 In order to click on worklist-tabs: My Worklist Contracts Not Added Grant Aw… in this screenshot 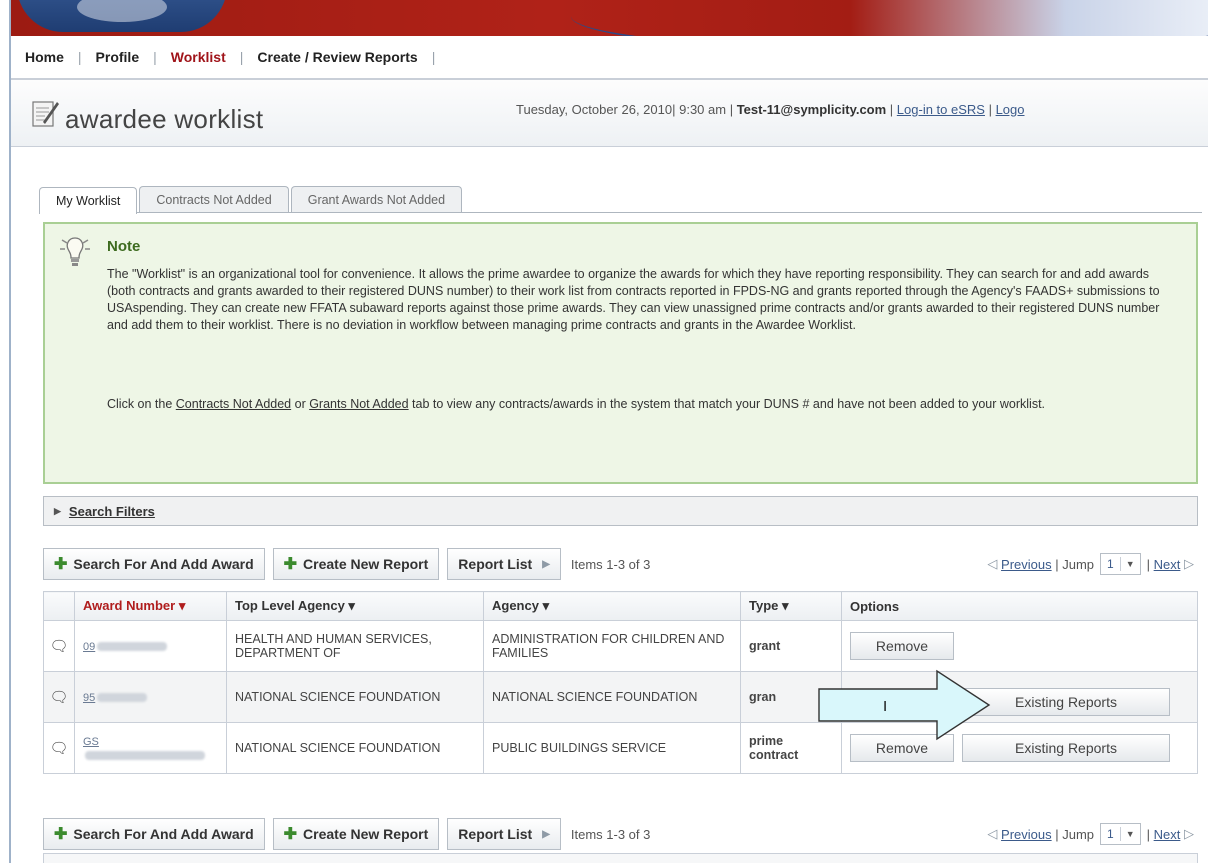, I will do `click(251, 199)`.